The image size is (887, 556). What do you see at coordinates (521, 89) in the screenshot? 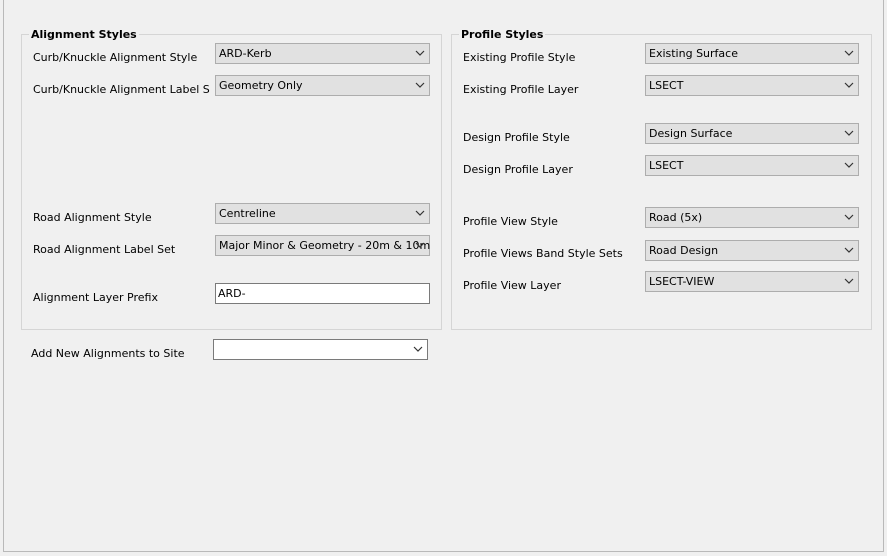
I see `existing-layer-label: Existing Profile Layer` at bounding box center [521, 89].